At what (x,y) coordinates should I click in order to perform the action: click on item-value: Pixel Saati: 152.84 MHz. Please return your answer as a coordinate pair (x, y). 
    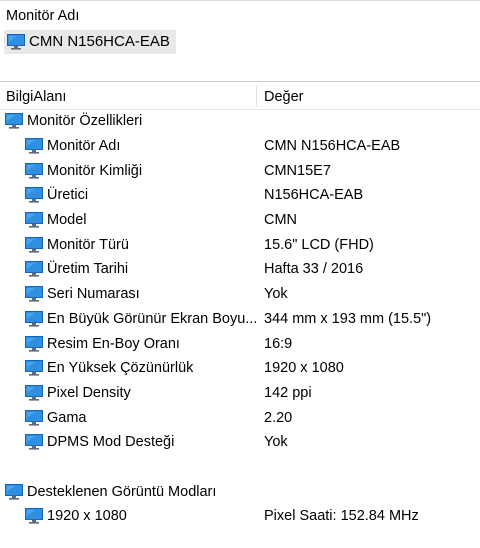
    Looking at the image, I should click on (341, 516).